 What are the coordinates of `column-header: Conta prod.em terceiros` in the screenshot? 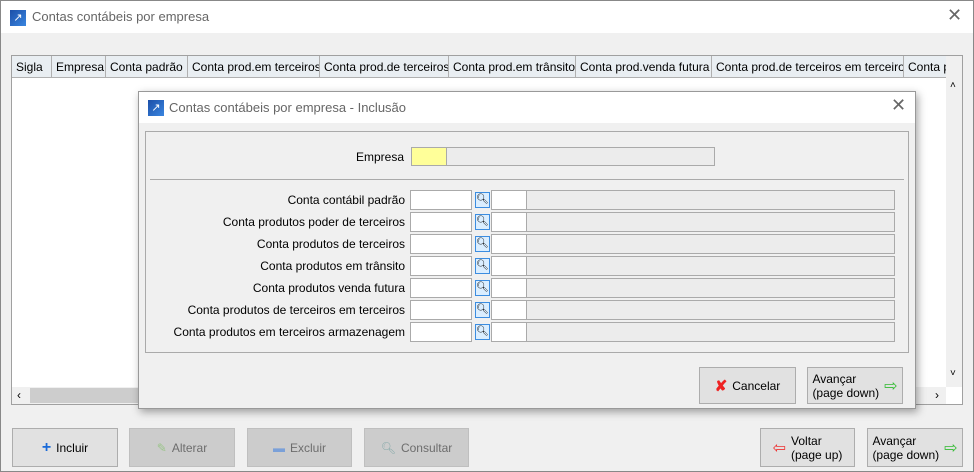 It's located at (254, 67).